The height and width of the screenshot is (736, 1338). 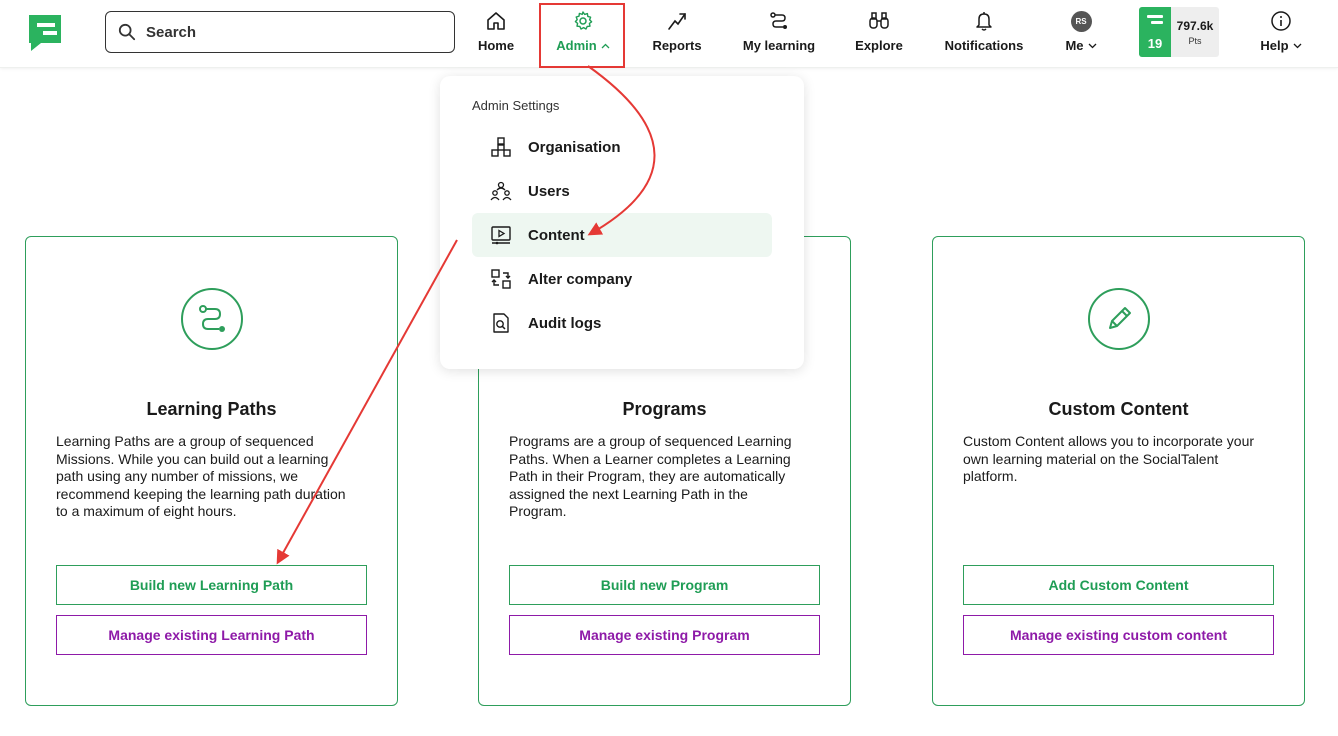 I want to click on nav-reports-label: Reports, so click(x=677, y=45).